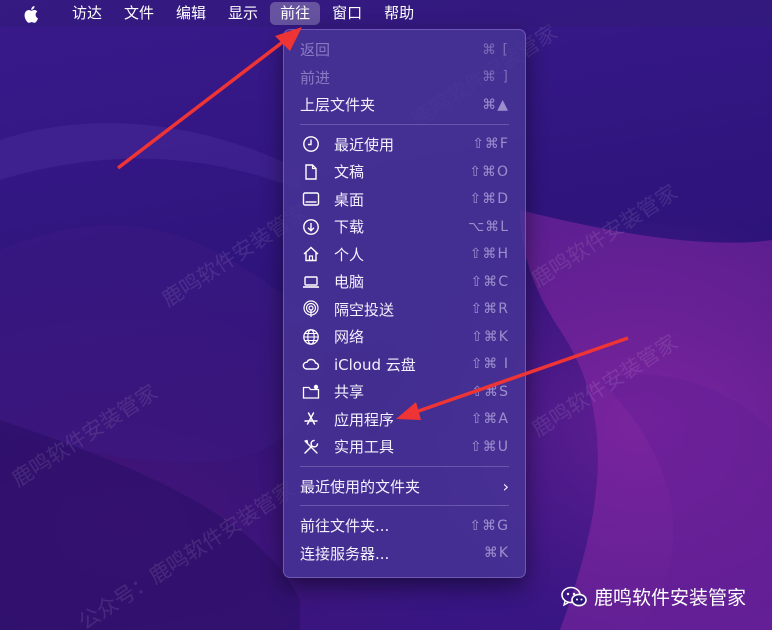 The image size is (772, 630). I want to click on arrow-to-go-menu, so click(209, 98).